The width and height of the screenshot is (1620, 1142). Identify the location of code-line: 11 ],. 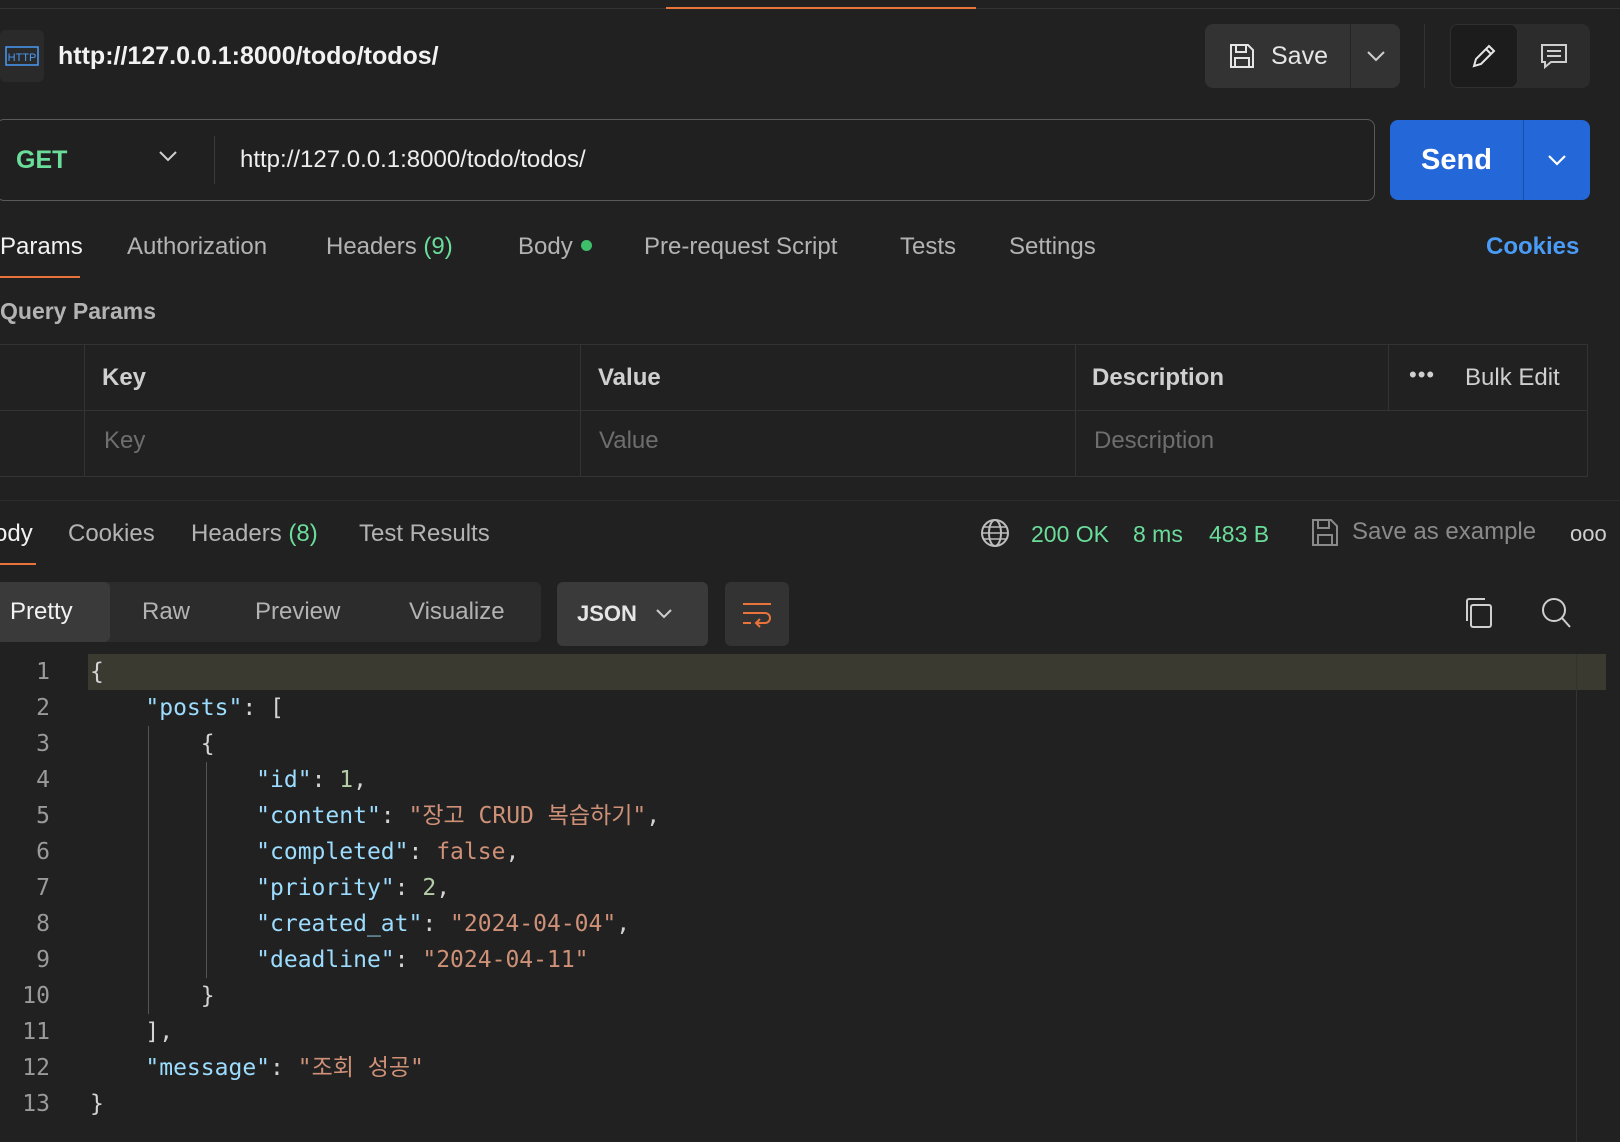
(86, 1032).